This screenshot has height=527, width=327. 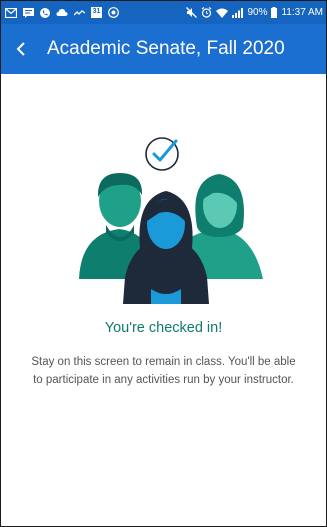 What do you see at coordinates (206, 12) in the screenshot?
I see `alarm-icon` at bounding box center [206, 12].